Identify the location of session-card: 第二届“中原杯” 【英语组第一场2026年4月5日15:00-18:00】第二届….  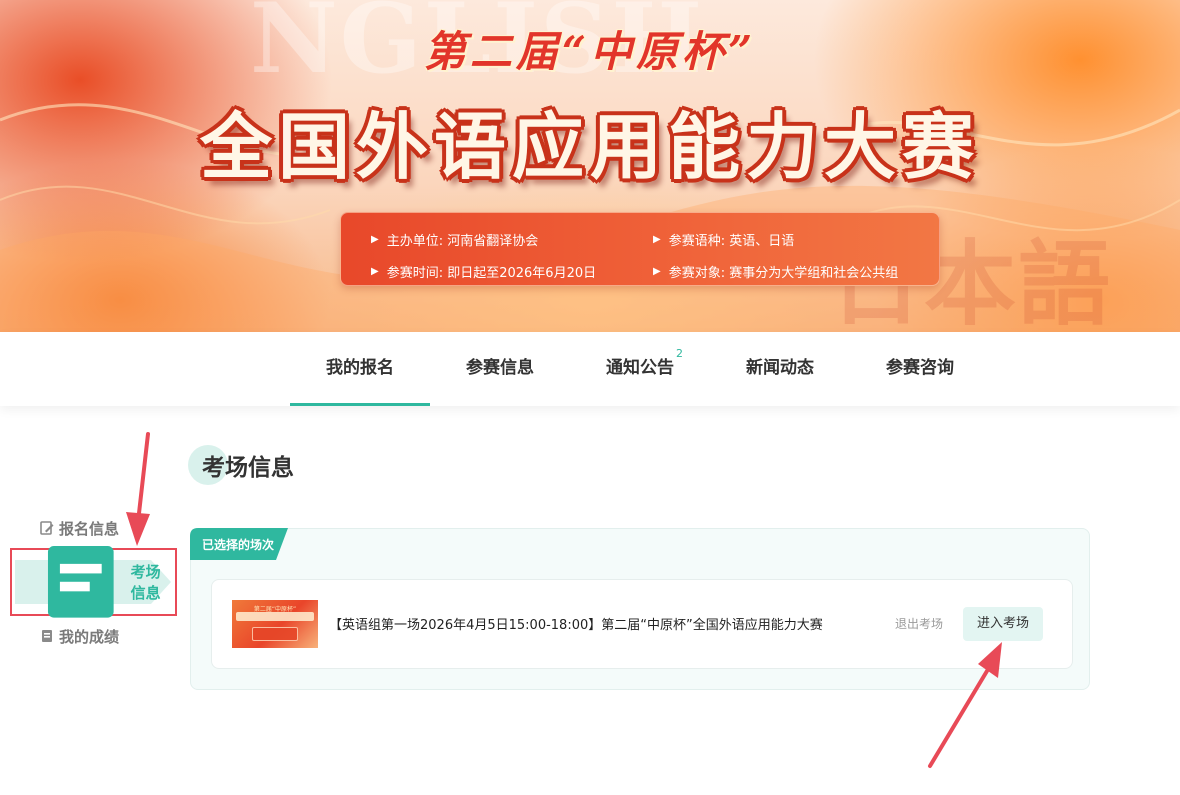
(642, 624).